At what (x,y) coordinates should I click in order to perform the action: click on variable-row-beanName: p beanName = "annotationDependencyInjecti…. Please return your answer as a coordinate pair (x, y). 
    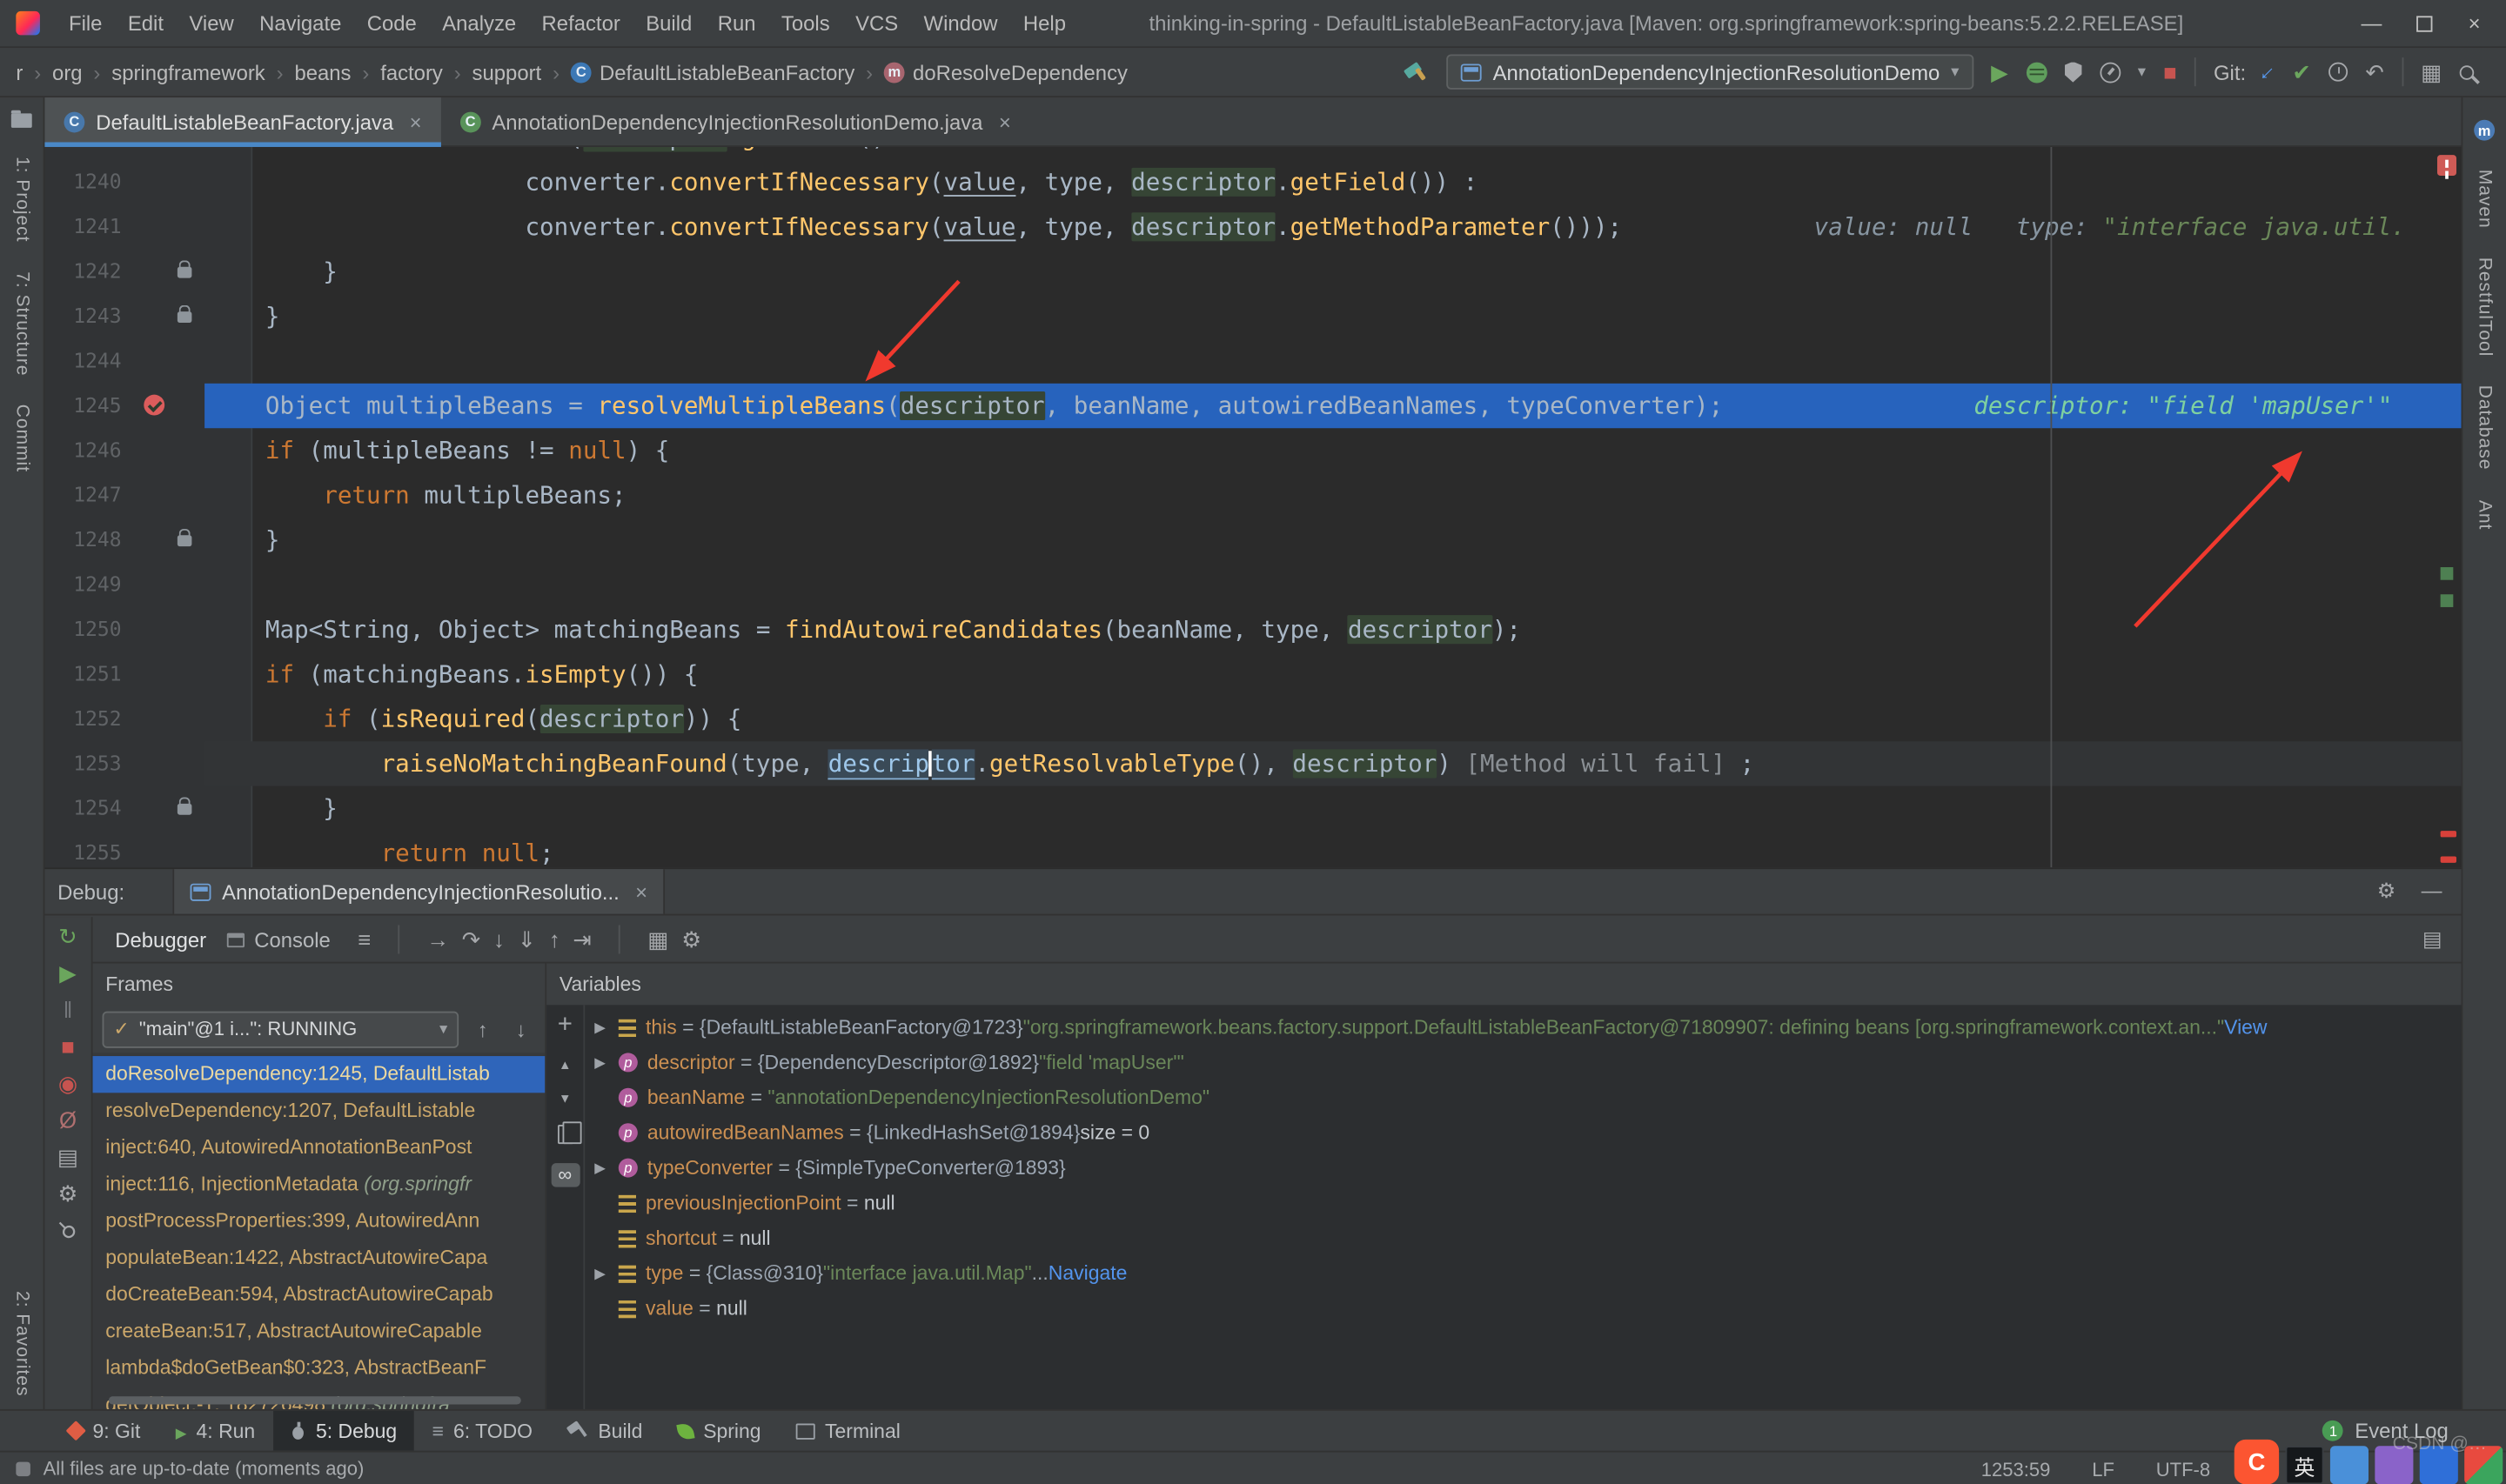
    Looking at the image, I should click on (1523, 1097).